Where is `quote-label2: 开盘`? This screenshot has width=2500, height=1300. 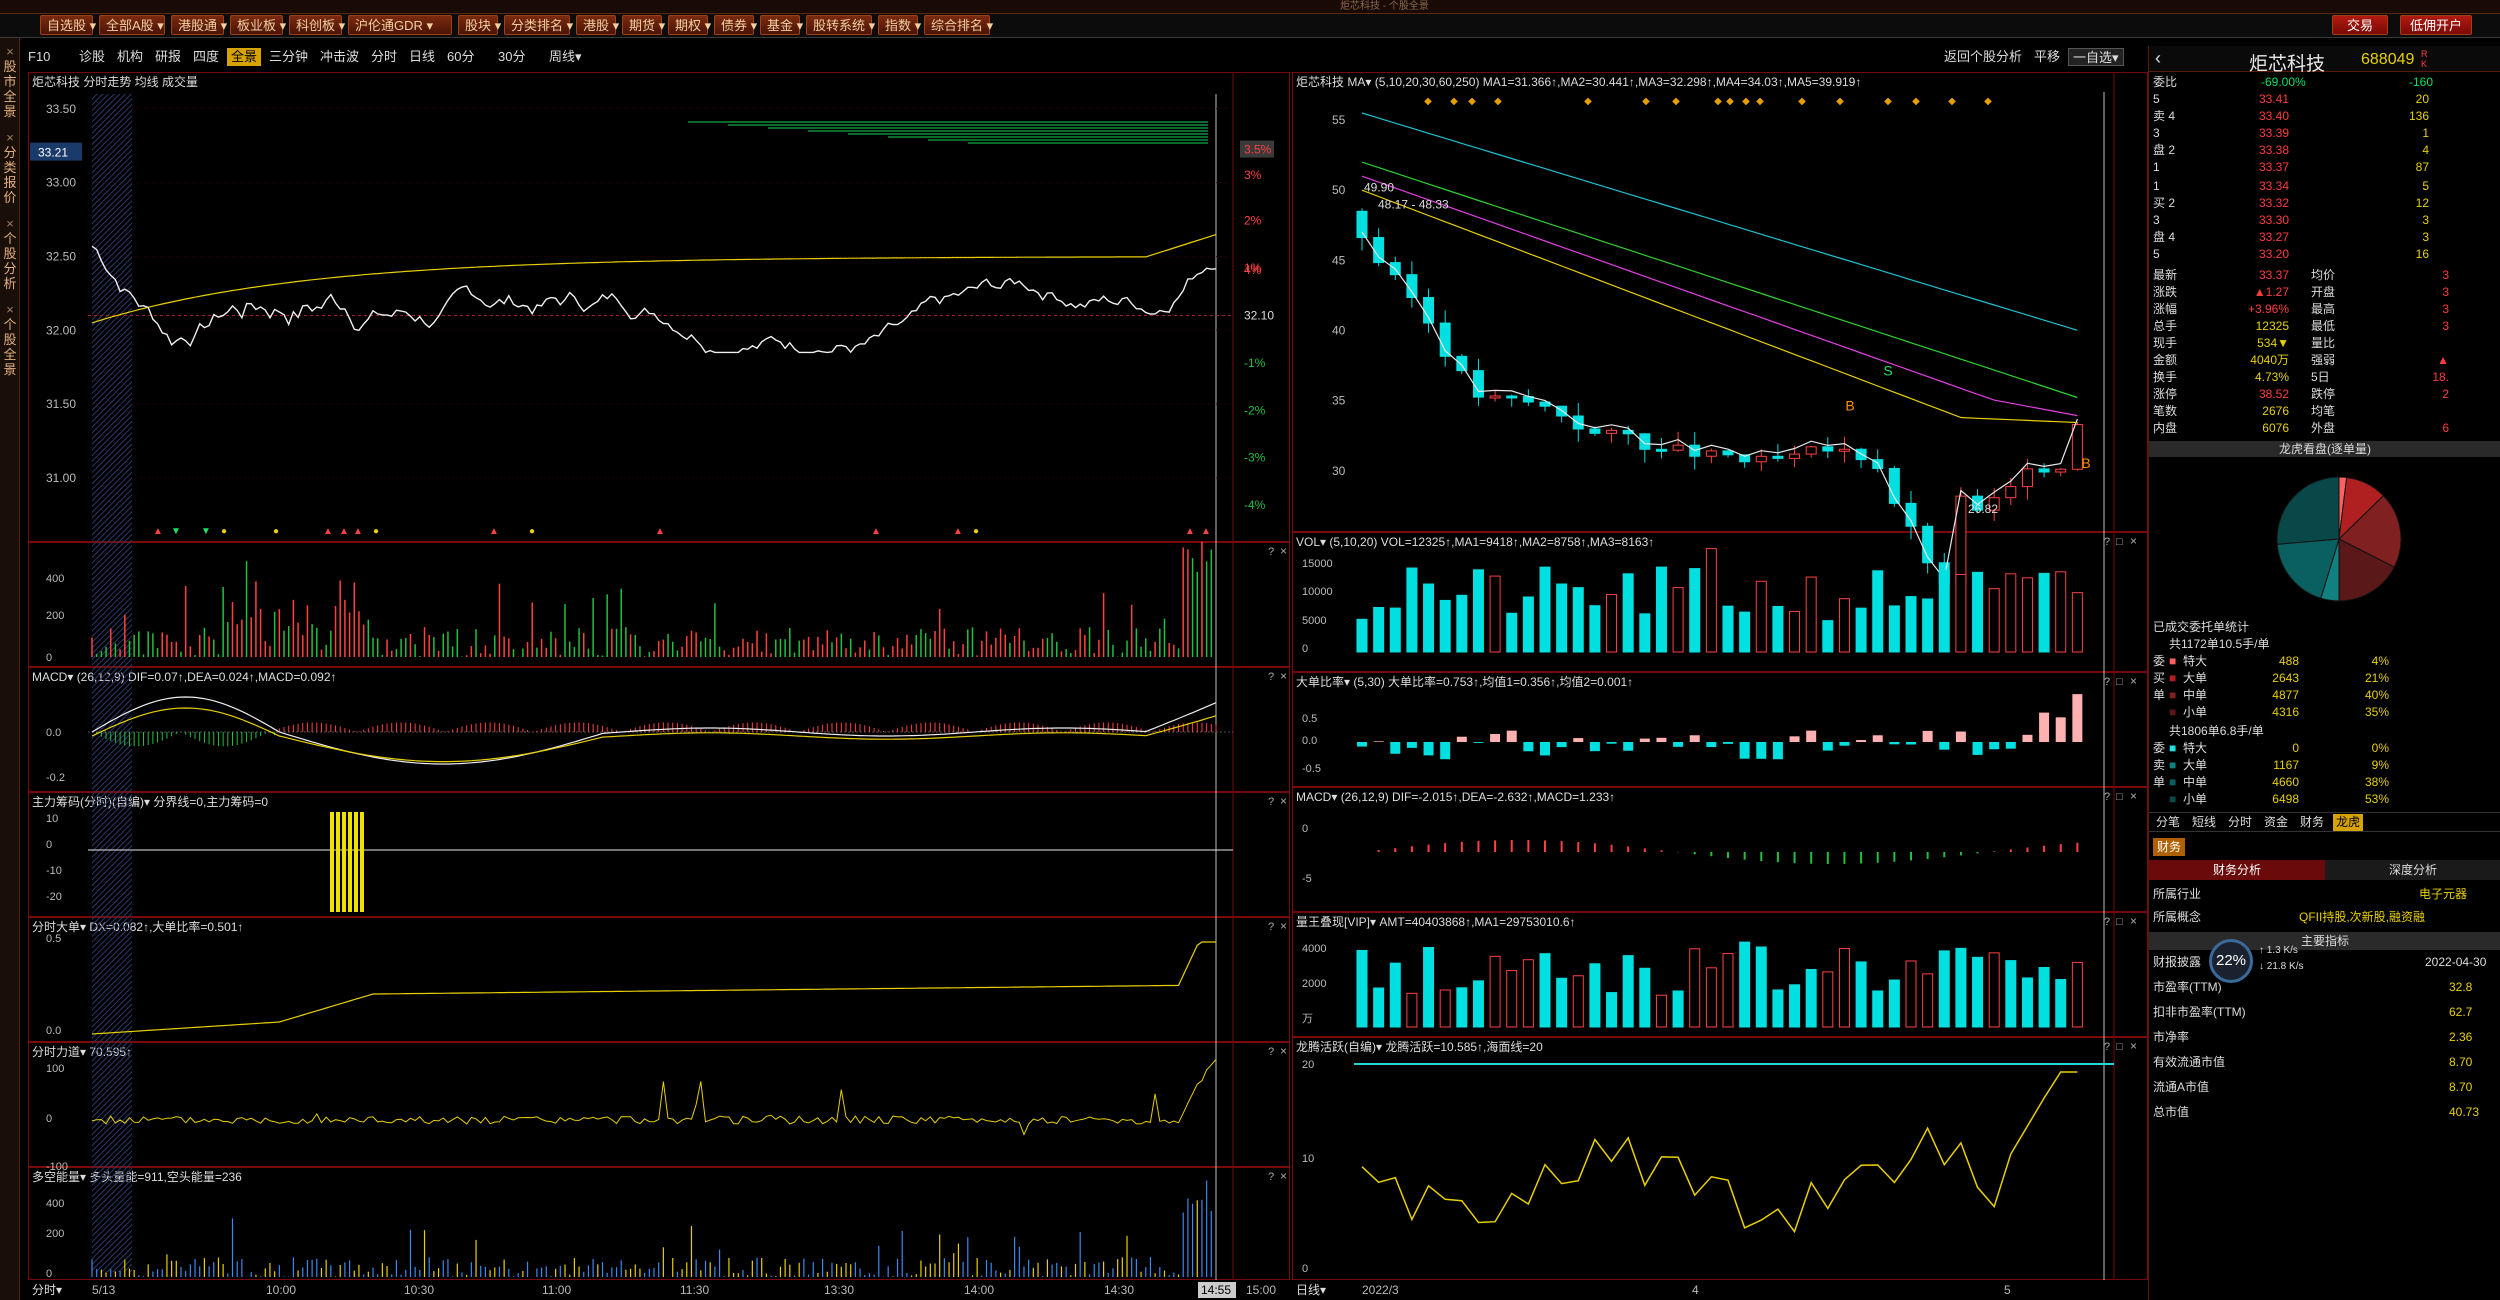
quote-label2: 开盘 is located at coordinates (2323, 292).